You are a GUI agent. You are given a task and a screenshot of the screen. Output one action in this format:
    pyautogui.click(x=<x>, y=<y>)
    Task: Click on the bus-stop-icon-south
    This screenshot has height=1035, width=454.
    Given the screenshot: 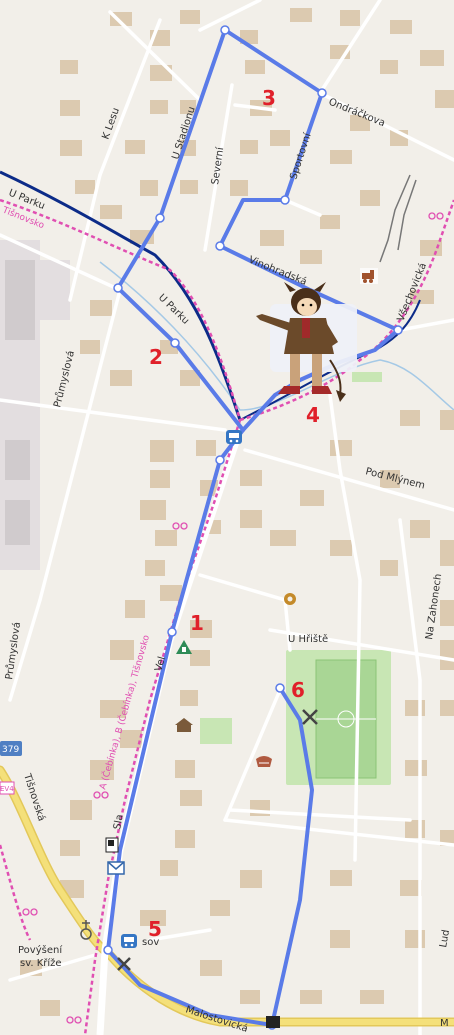 What is the action you would take?
    pyautogui.click(x=129, y=941)
    